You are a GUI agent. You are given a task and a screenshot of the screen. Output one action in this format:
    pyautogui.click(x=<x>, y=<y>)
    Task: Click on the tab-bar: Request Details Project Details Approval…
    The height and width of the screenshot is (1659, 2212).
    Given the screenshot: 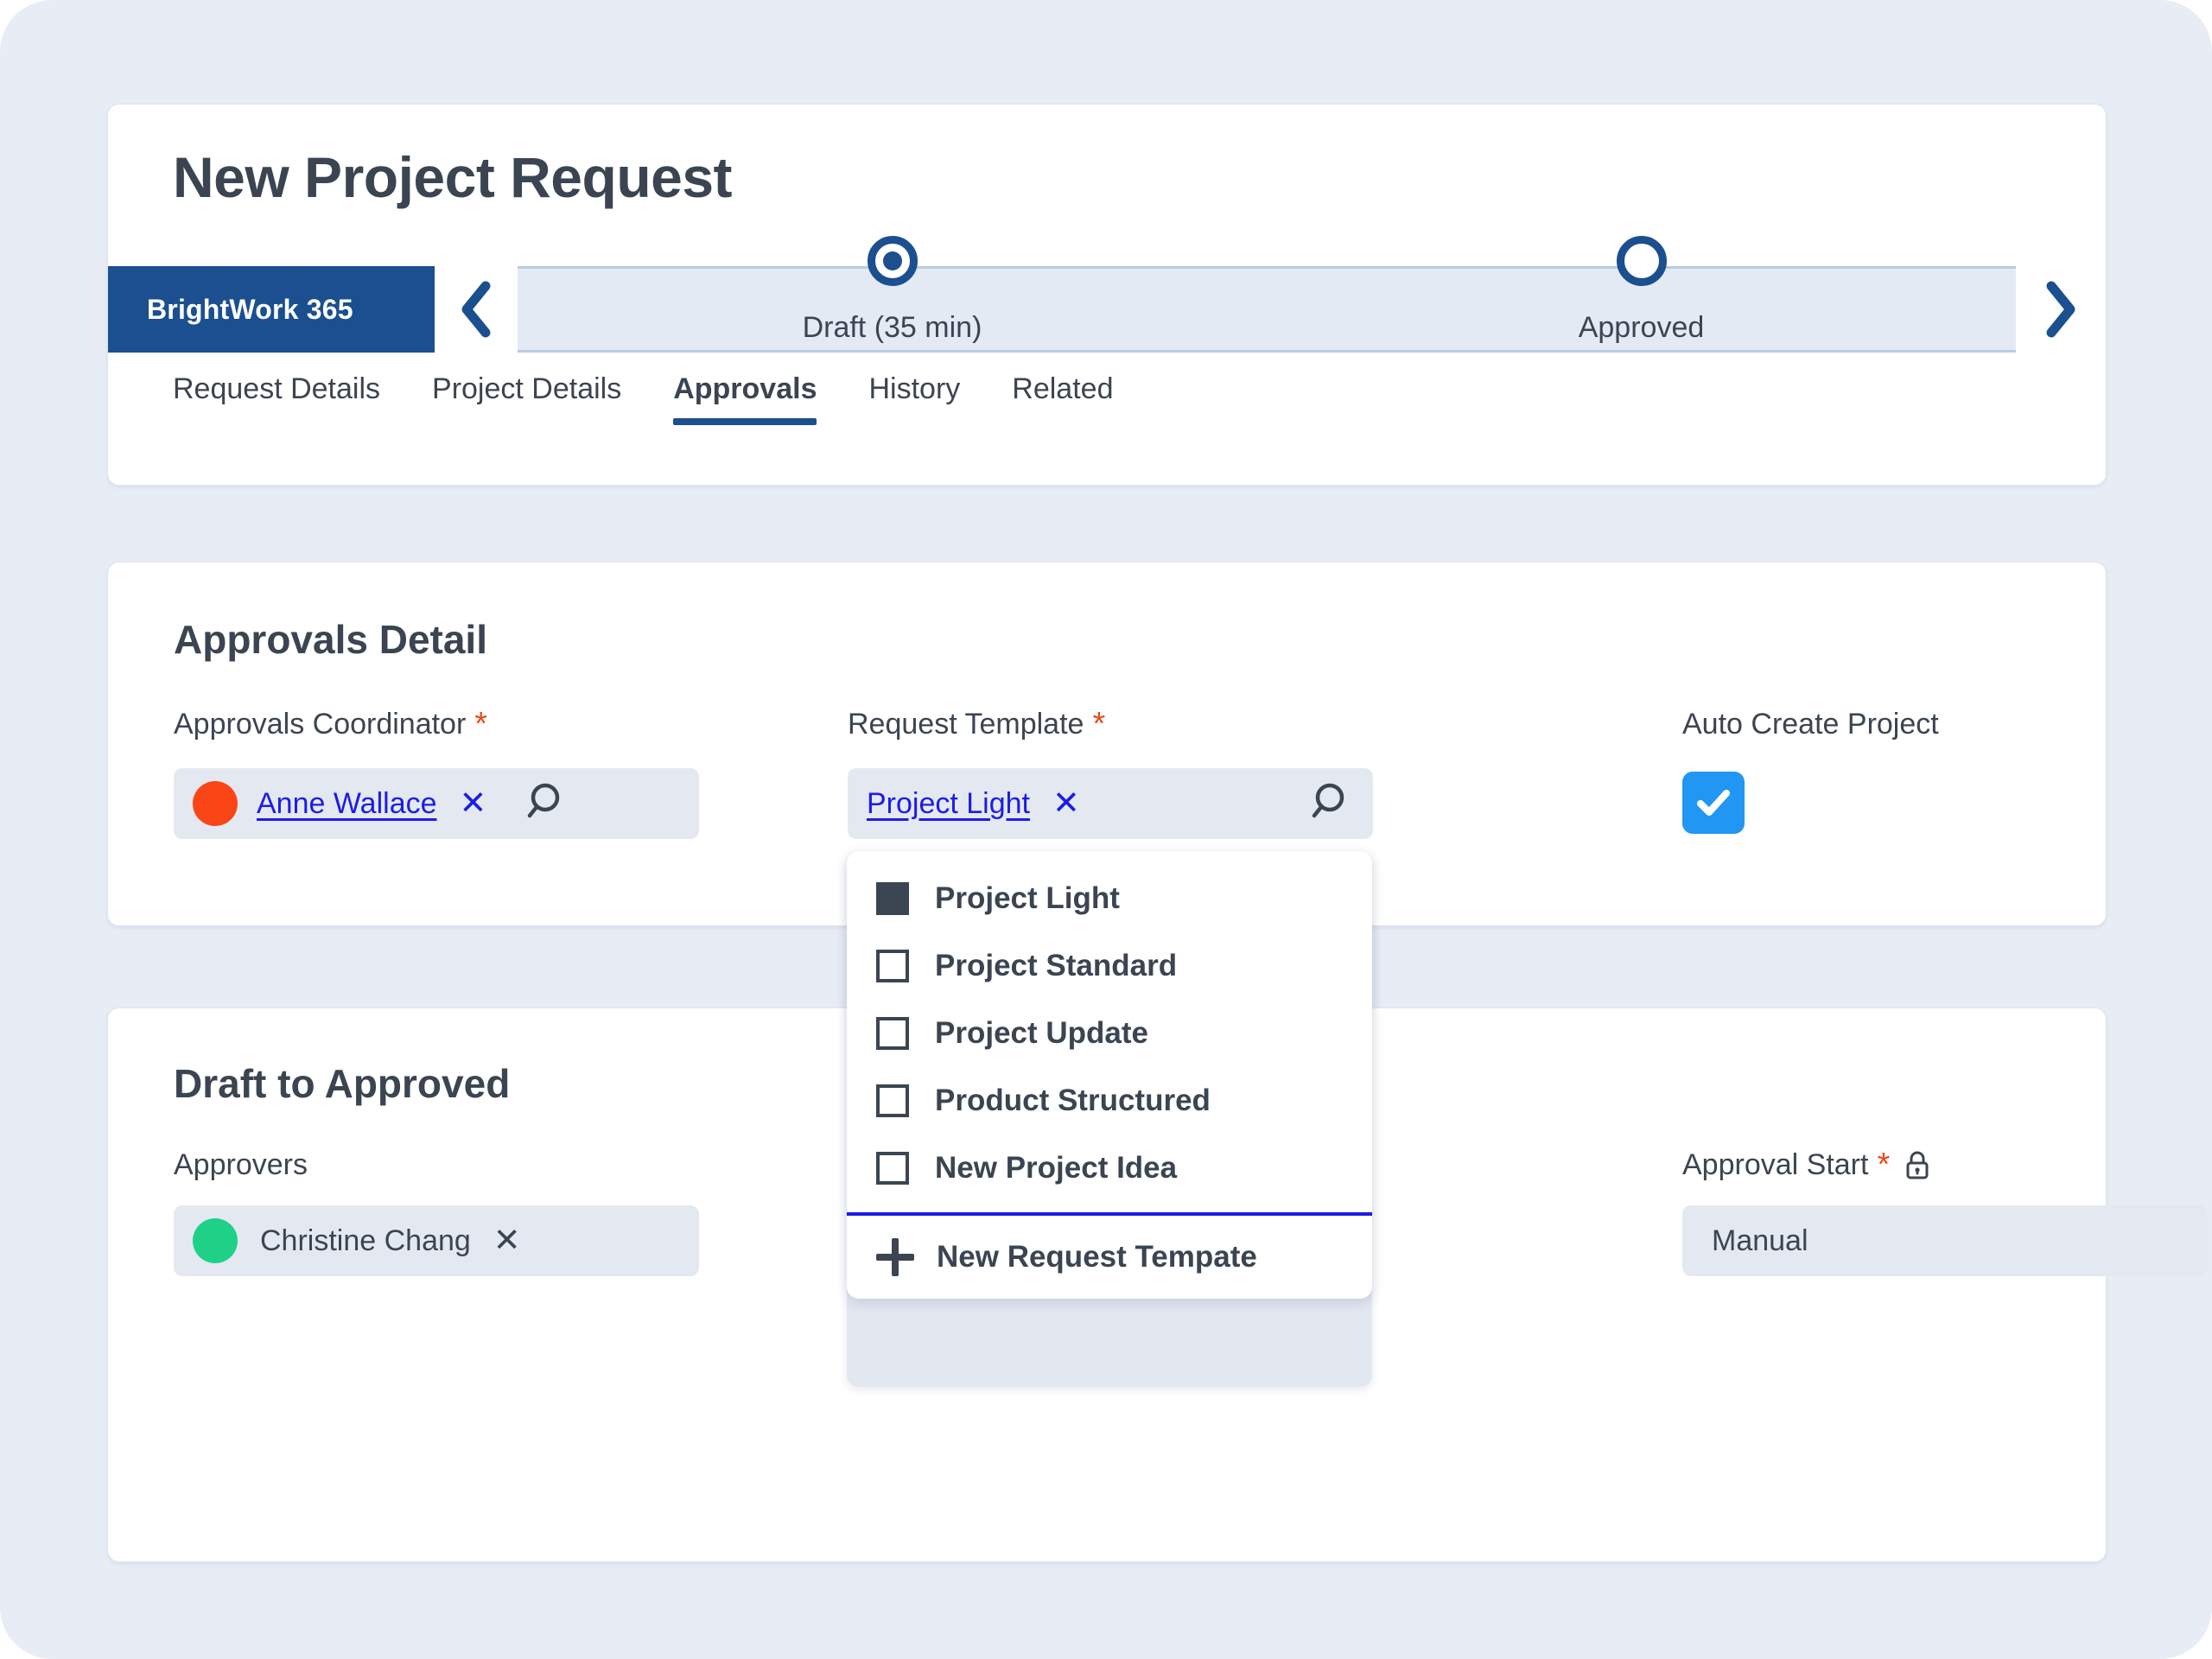 What is the action you would take?
    pyautogui.click(x=656, y=398)
    